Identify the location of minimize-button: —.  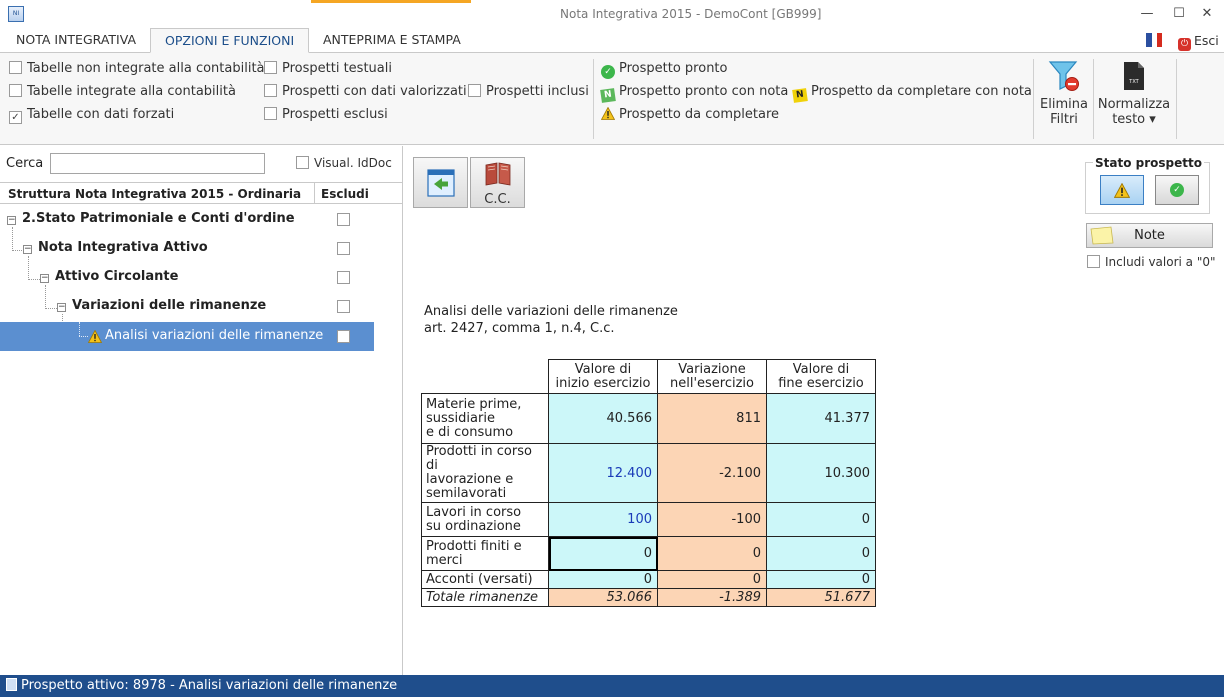
(1147, 14).